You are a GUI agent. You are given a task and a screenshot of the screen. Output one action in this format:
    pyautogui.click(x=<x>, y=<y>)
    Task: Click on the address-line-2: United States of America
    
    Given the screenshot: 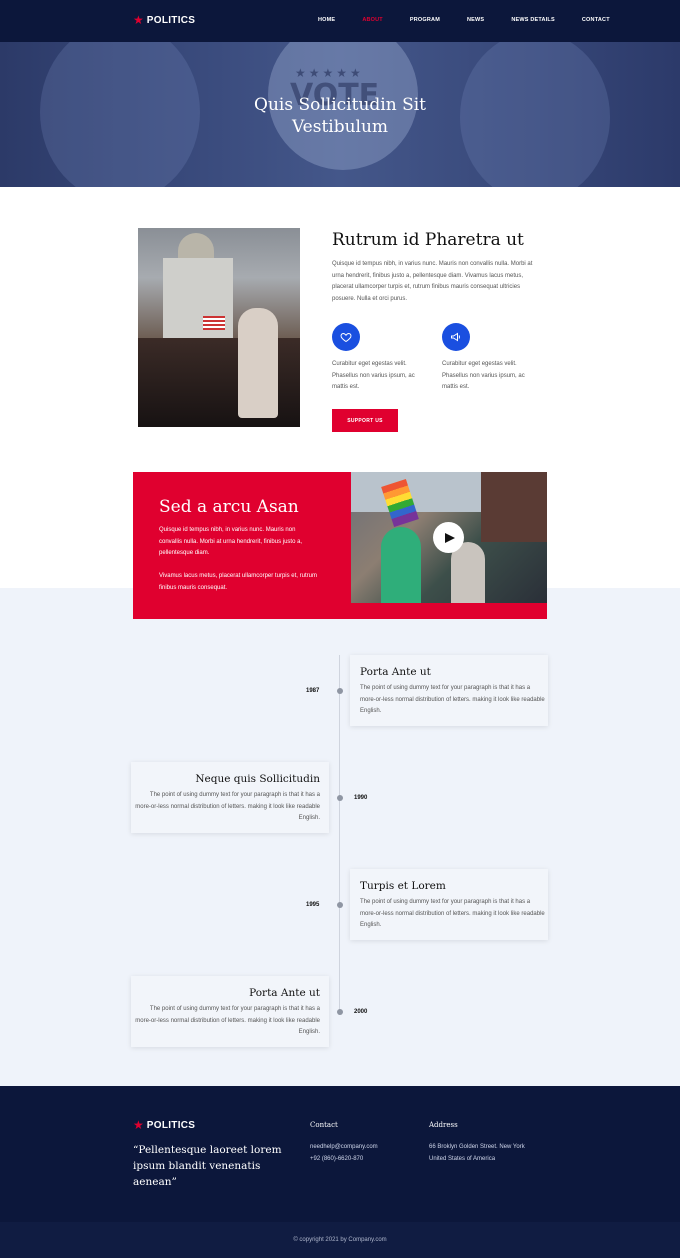 What is the action you would take?
    pyautogui.click(x=462, y=1159)
    